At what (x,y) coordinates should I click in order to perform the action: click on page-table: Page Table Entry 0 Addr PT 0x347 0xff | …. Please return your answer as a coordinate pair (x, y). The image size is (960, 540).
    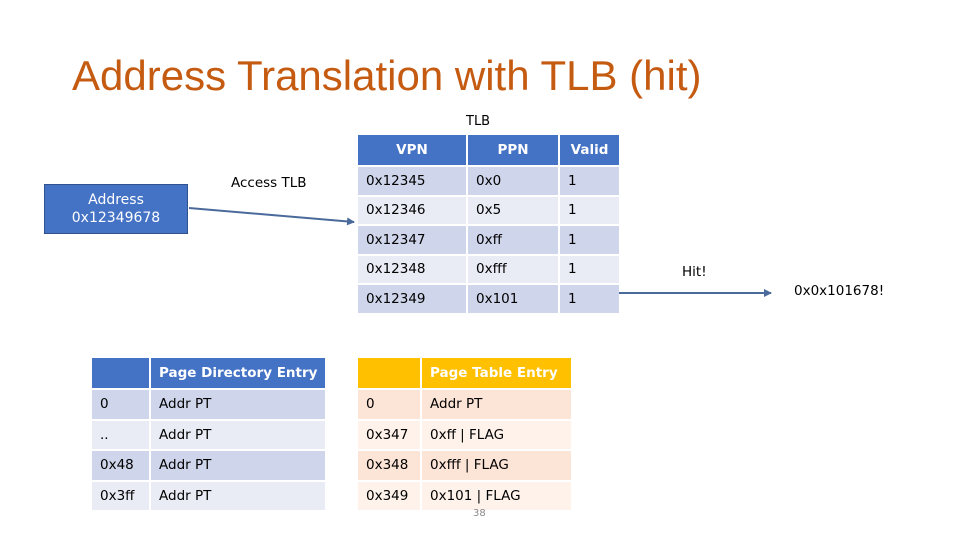
    Looking at the image, I should click on (464, 434).